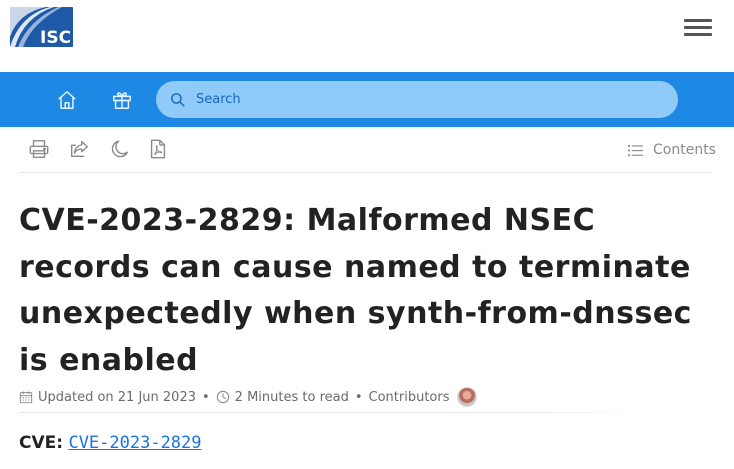 The width and height of the screenshot is (734, 469). What do you see at coordinates (120, 149) in the screenshot?
I see `moon-icon` at bounding box center [120, 149].